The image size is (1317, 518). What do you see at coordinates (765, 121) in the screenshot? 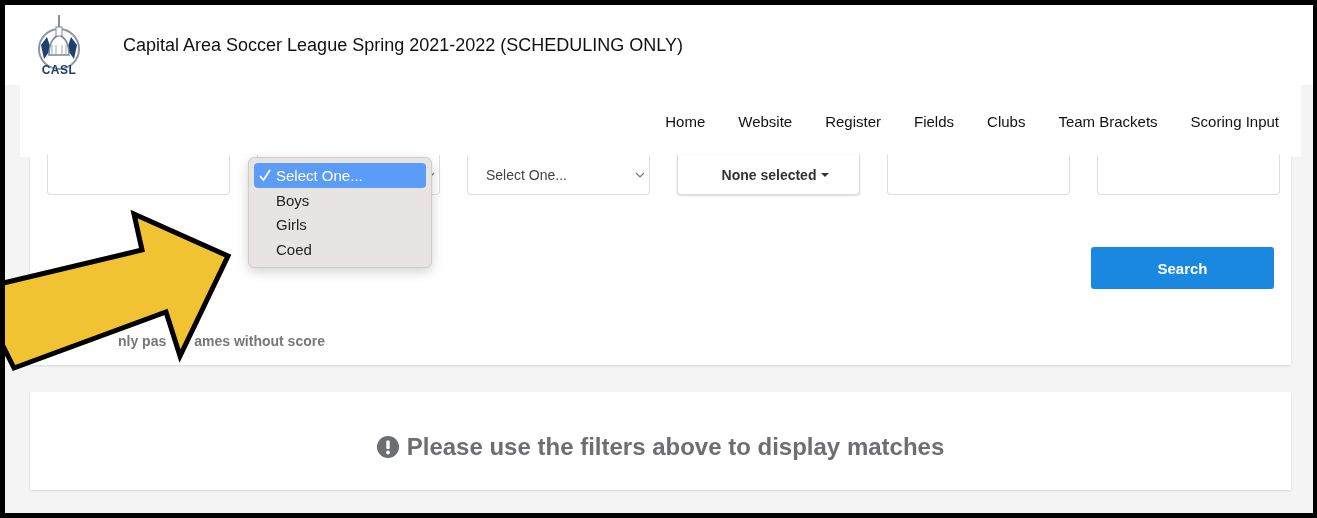
I see `nav-link: Website` at bounding box center [765, 121].